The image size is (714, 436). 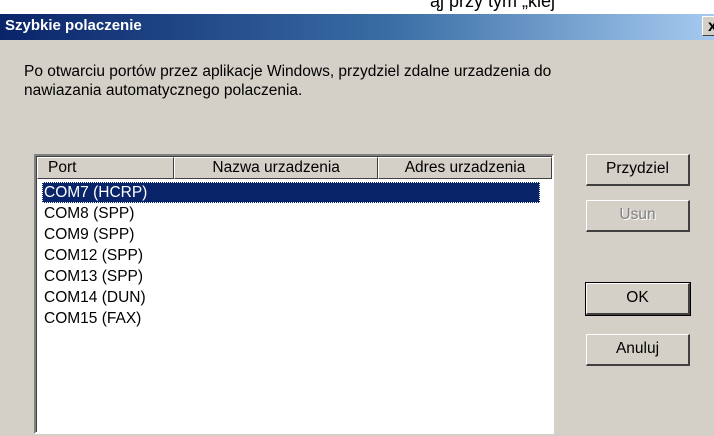 I want to click on list-item: COM14 (DUN), so click(x=291, y=297).